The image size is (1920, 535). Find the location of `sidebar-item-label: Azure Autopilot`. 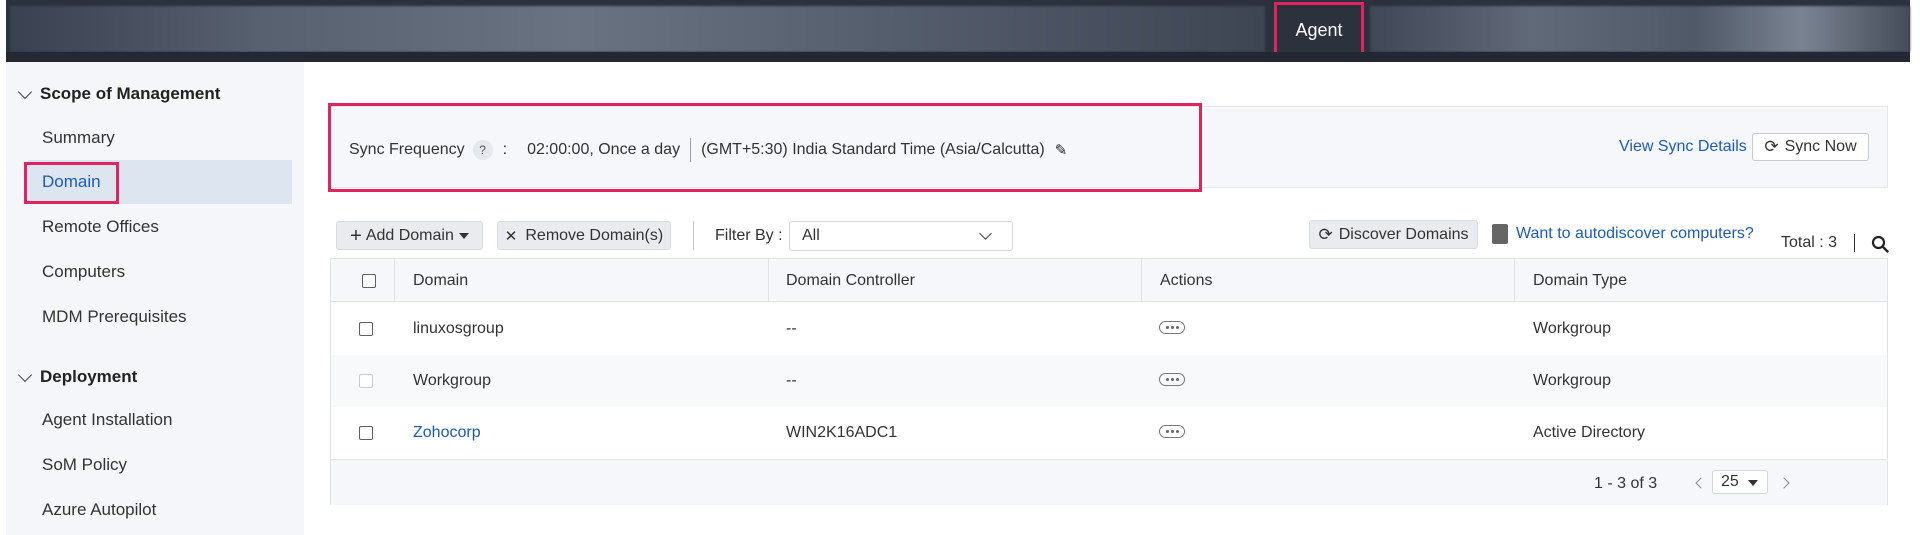

sidebar-item-label: Azure Autopilot is located at coordinates (99, 509).